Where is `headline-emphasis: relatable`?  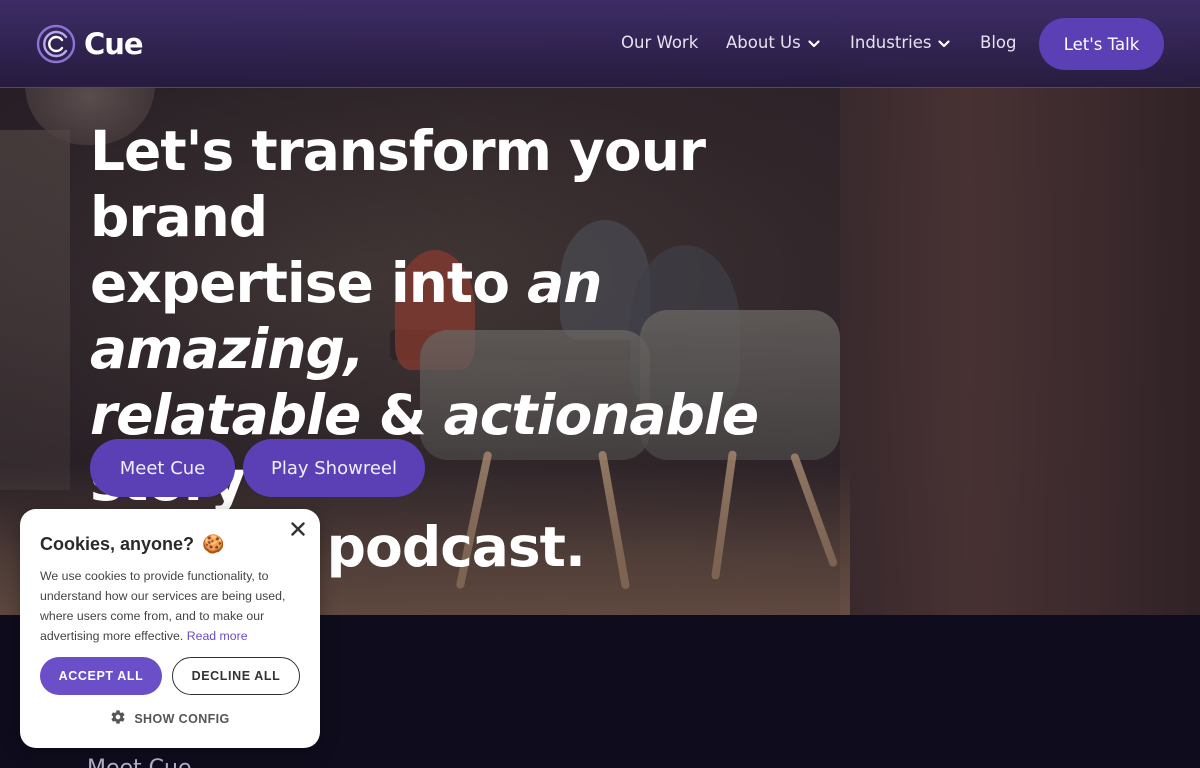 headline-emphasis: relatable is located at coordinates (225, 415).